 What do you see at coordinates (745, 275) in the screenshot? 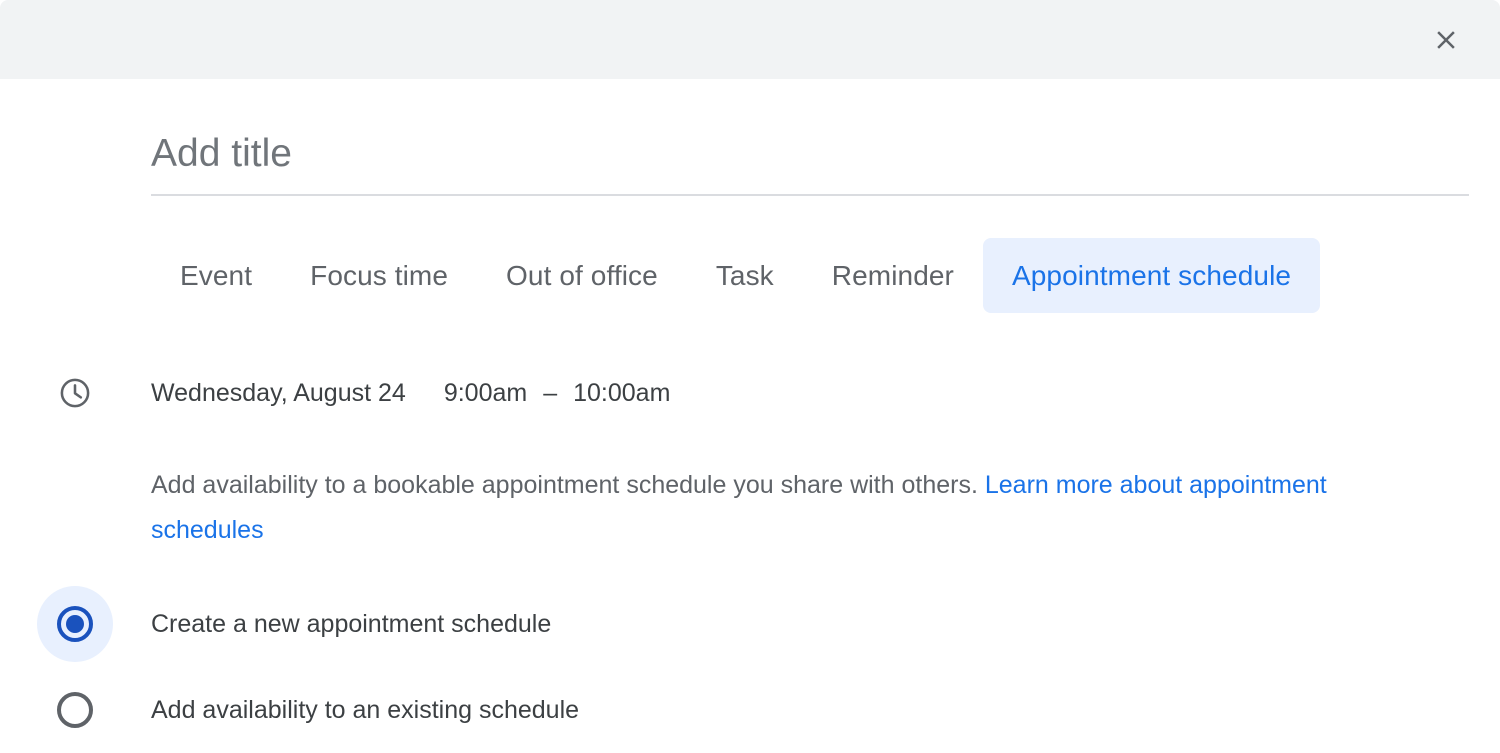
I see `tab-task: Task` at bounding box center [745, 275].